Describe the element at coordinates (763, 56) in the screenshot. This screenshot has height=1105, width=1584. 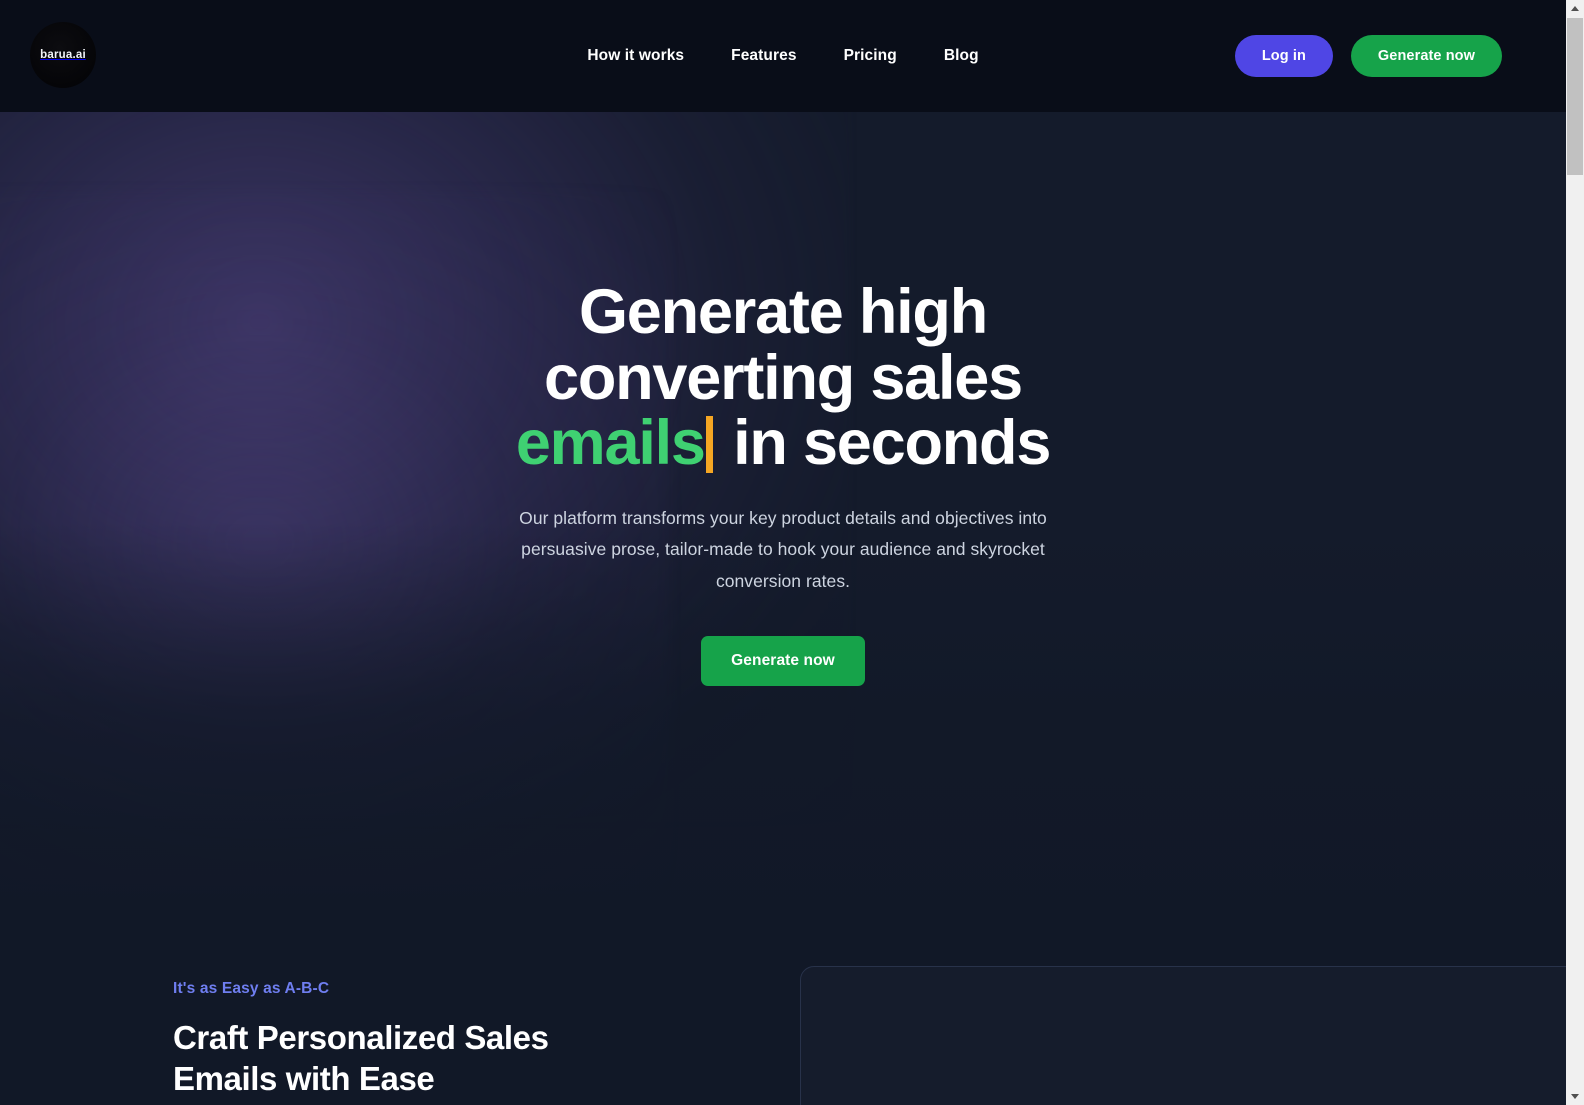
I see `nav-item-features: Features` at that location.